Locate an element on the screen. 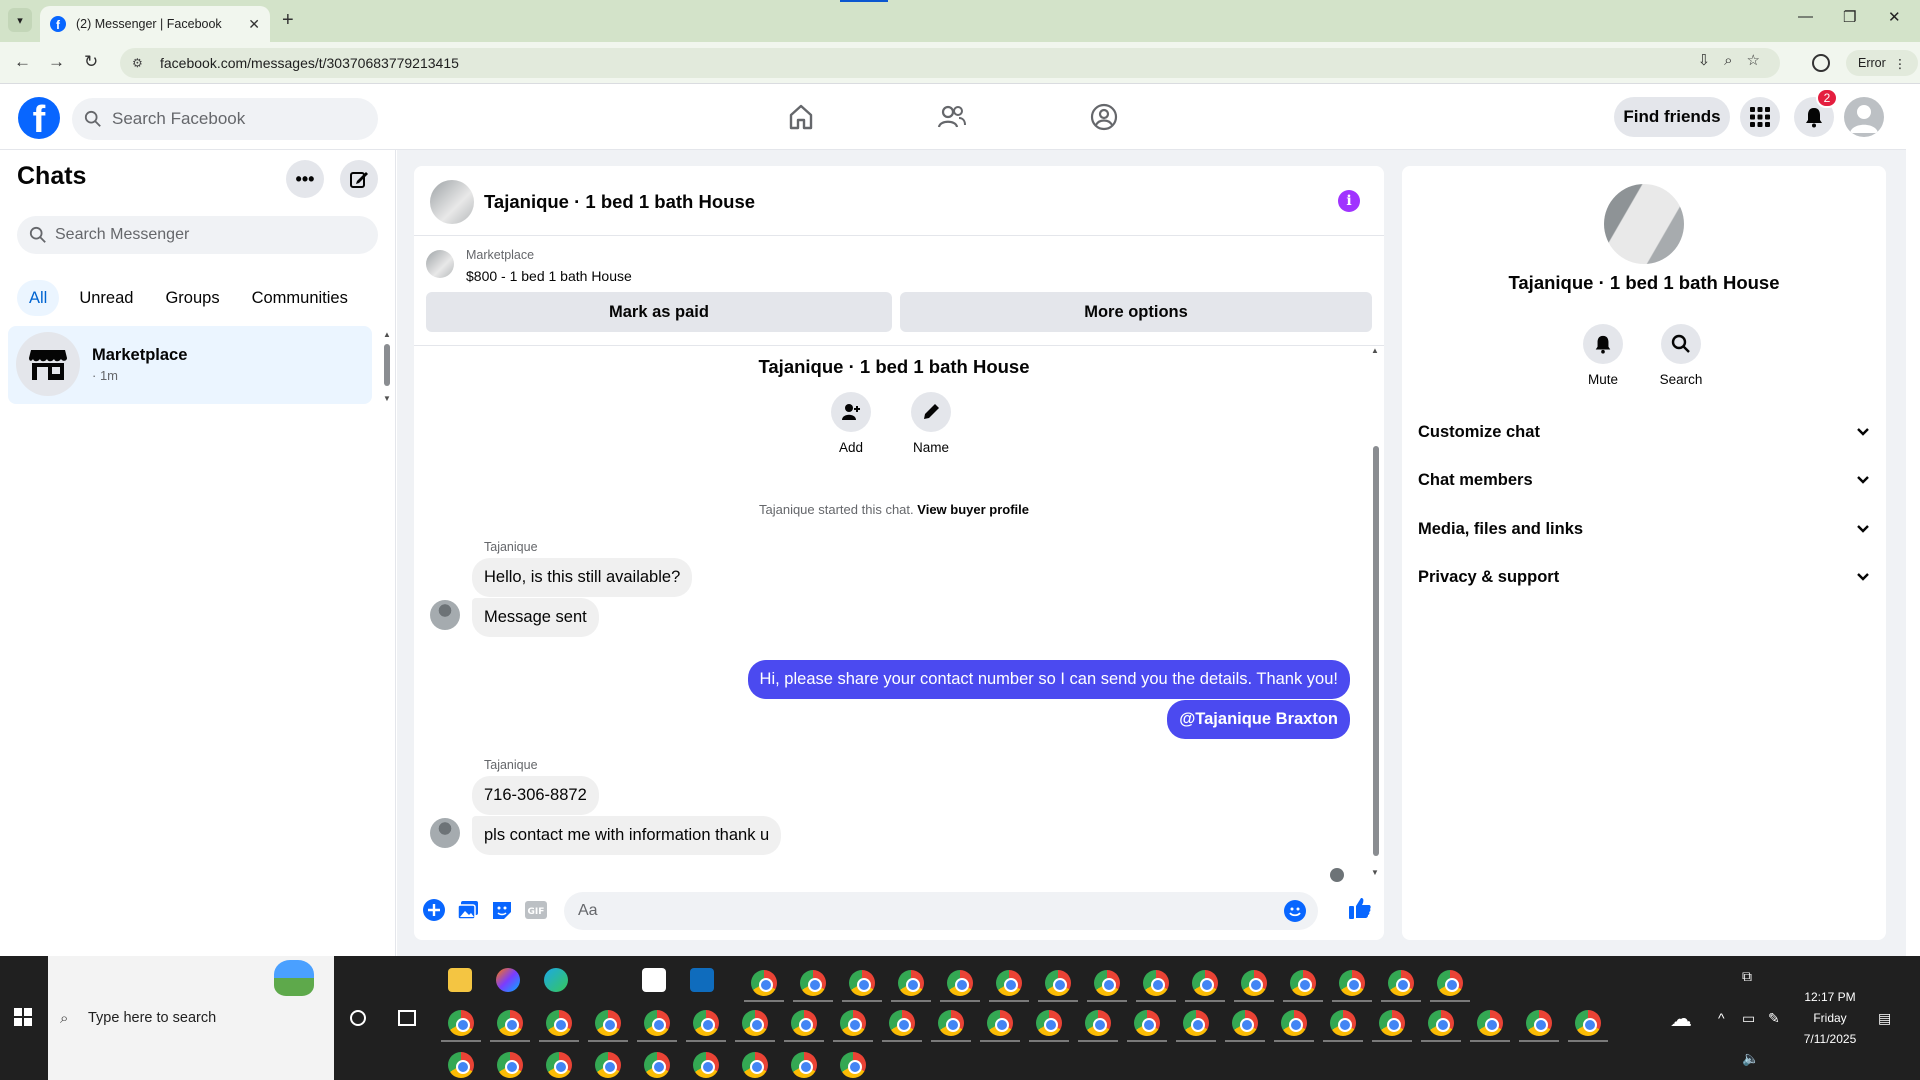 The width and height of the screenshot is (1920, 1080). incoming-message: pls contact me with information thank u is located at coordinates (627, 835).